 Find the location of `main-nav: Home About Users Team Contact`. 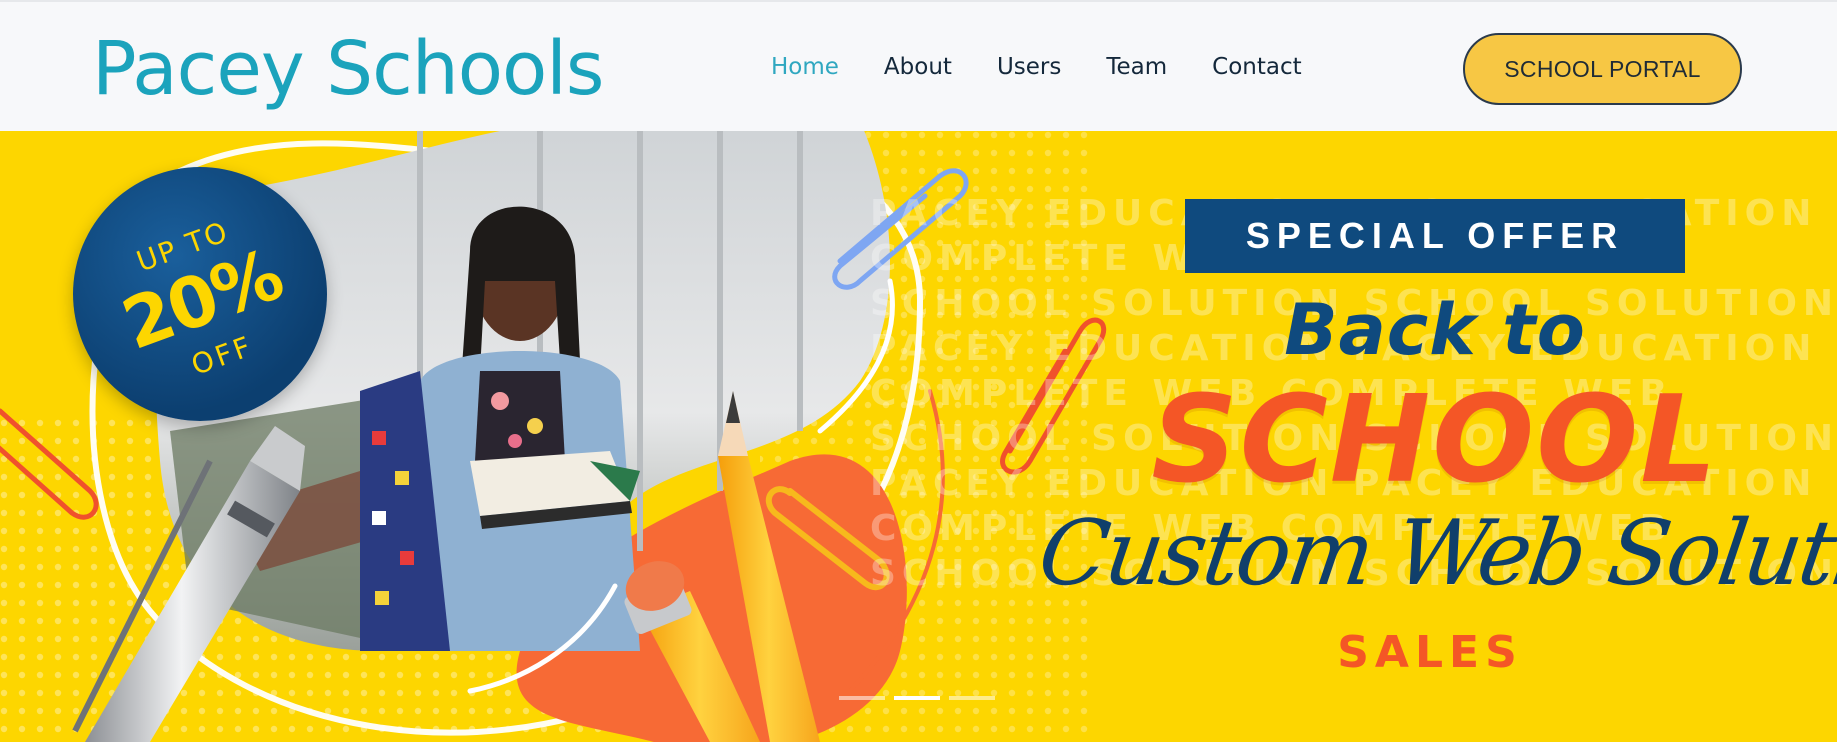

main-nav: Home About Users Team Contact is located at coordinates (1036, 67).